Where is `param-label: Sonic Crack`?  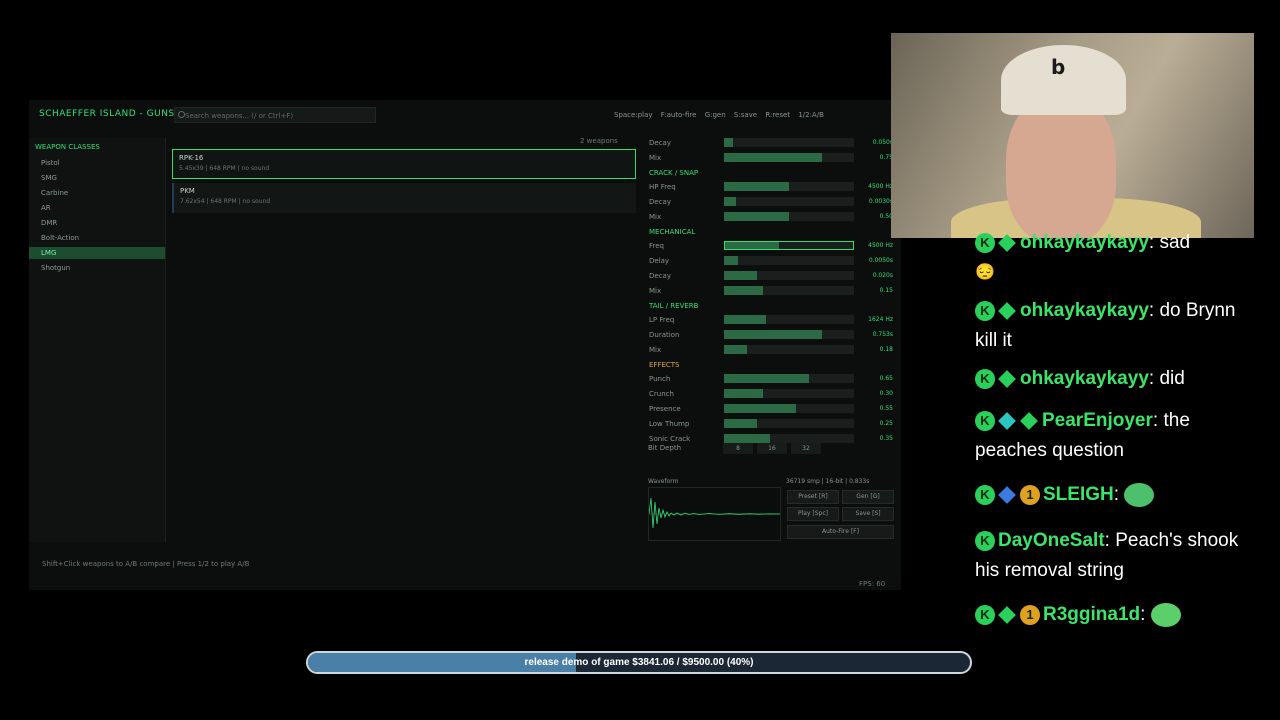
param-label: Sonic Crack is located at coordinates (670, 439).